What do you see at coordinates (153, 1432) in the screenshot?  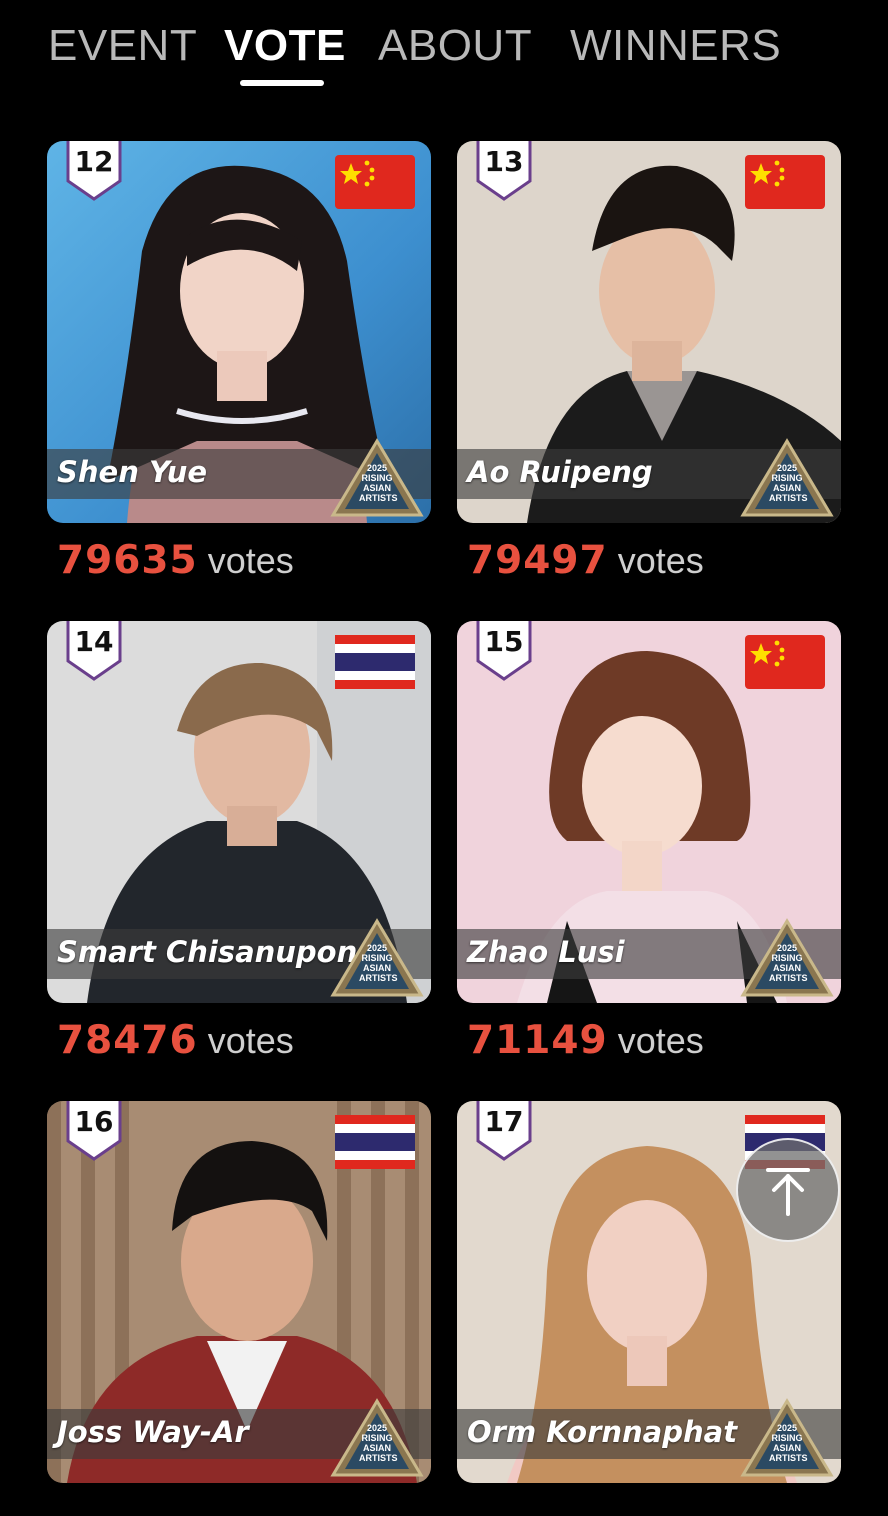 I see `artist-name: Joss Way-Ar` at bounding box center [153, 1432].